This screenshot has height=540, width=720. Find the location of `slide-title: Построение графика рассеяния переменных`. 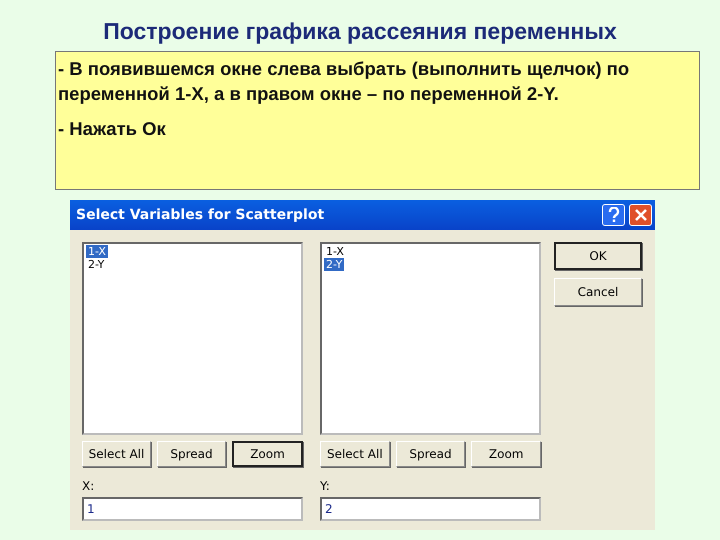

slide-title: Построение графика рассеяния переменных is located at coordinates (360, 31).